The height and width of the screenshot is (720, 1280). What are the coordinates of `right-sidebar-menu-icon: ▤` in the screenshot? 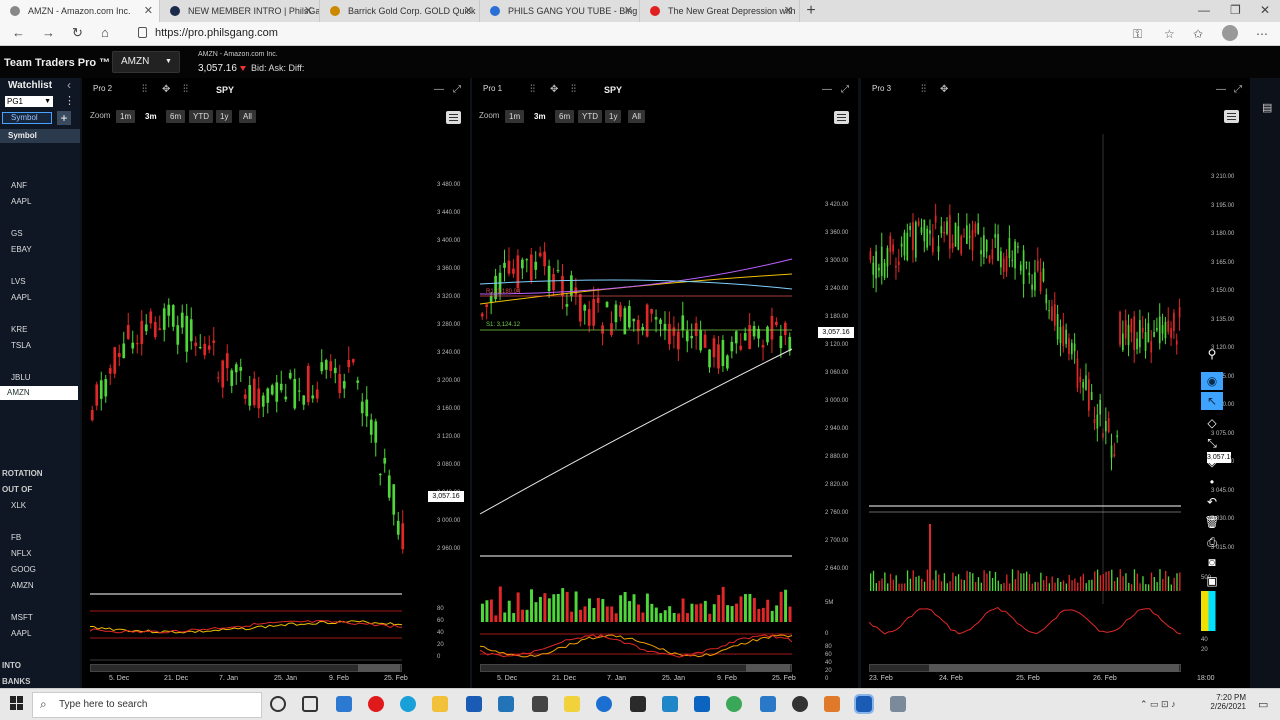 It's located at (1267, 107).